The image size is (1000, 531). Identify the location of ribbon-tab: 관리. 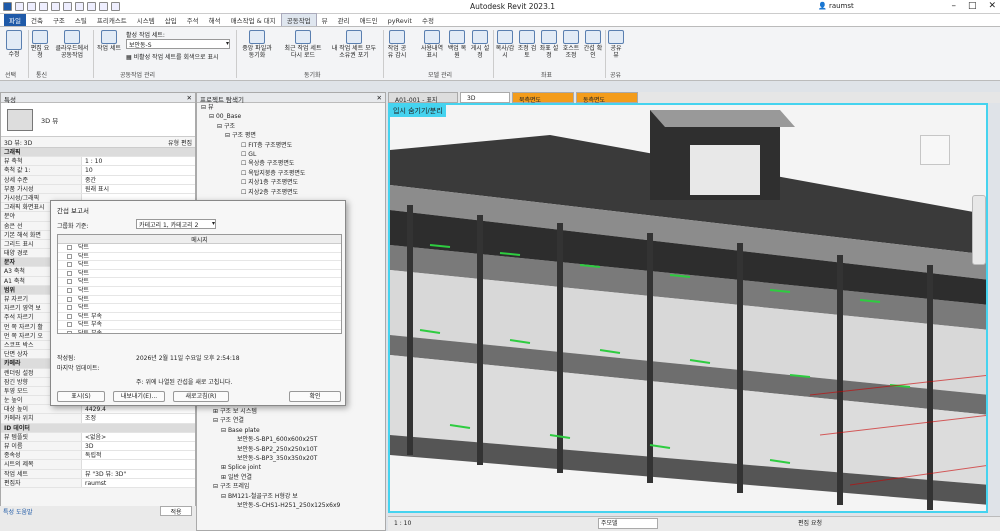
(344, 20).